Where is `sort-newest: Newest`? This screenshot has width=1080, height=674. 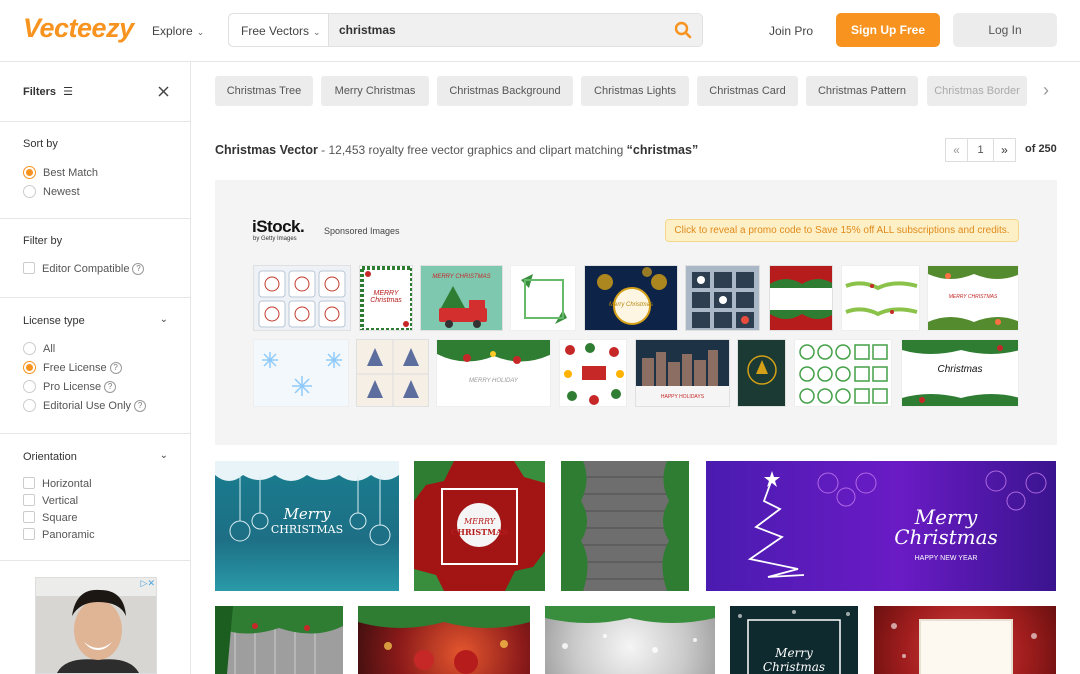
sort-newest: Newest is located at coordinates (51, 191).